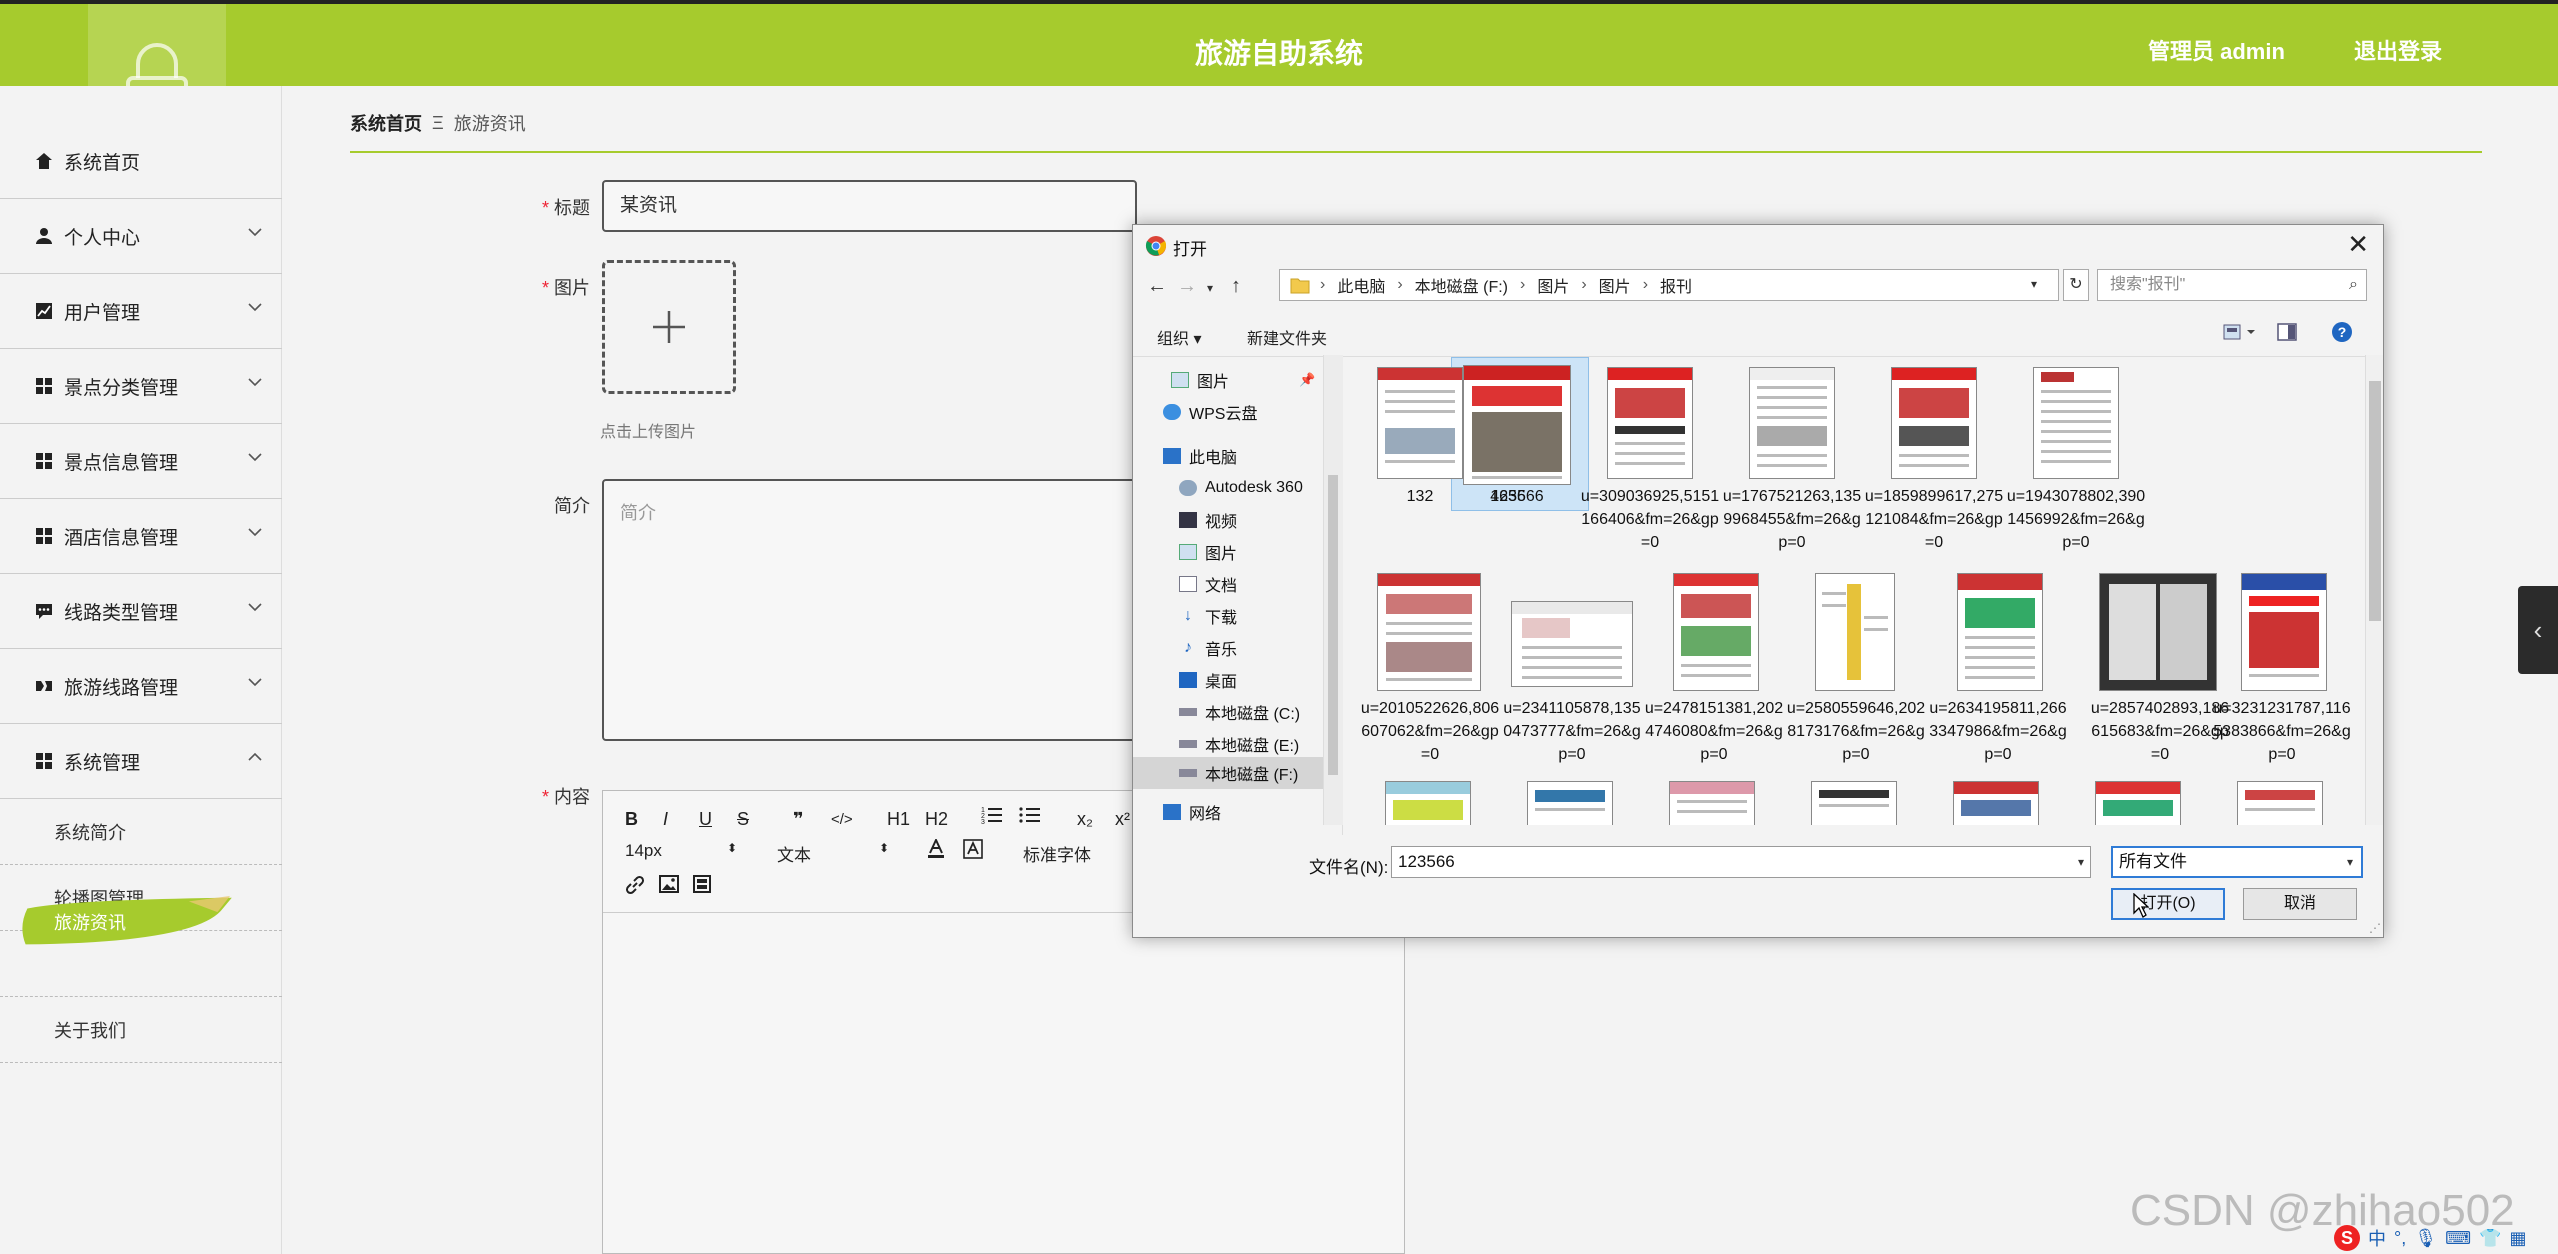 The height and width of the screenshot is (1254, 2558). Describe the element at coordinates (1200, 456) in the screenshot. I see `nav-item: 此电脑` at that location.